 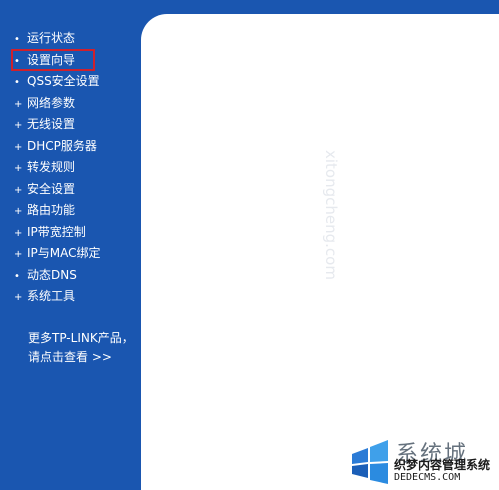 What do you see at coordinates (442, 465) in the screenshot?
I see `watermark-cn-text: 织梦内容管理系统` at bounding box center [442, 465].